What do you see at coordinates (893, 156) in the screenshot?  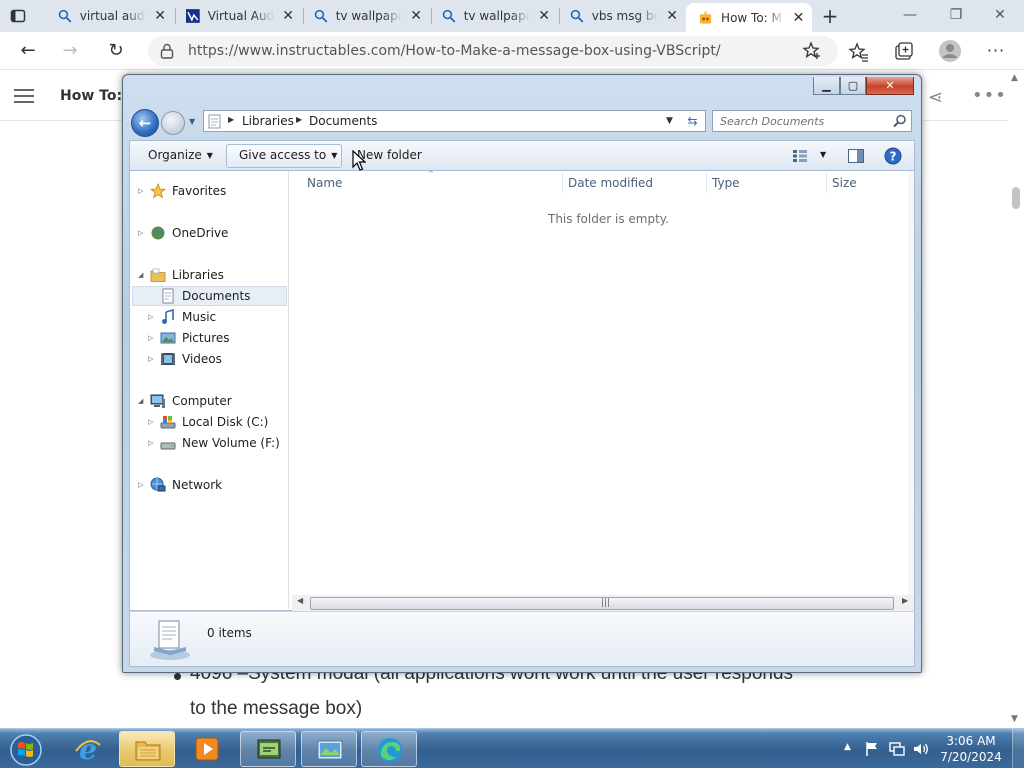 I see `help-icon: ?` at bounding box center [893, 156].